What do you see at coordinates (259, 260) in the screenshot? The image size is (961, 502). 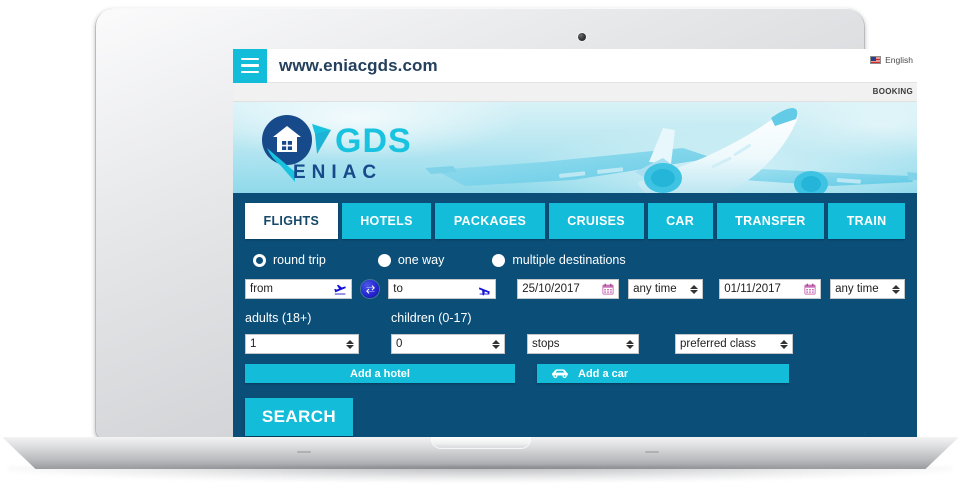 I see `radio-round-trip-icon` at bounding box center [259, 260].